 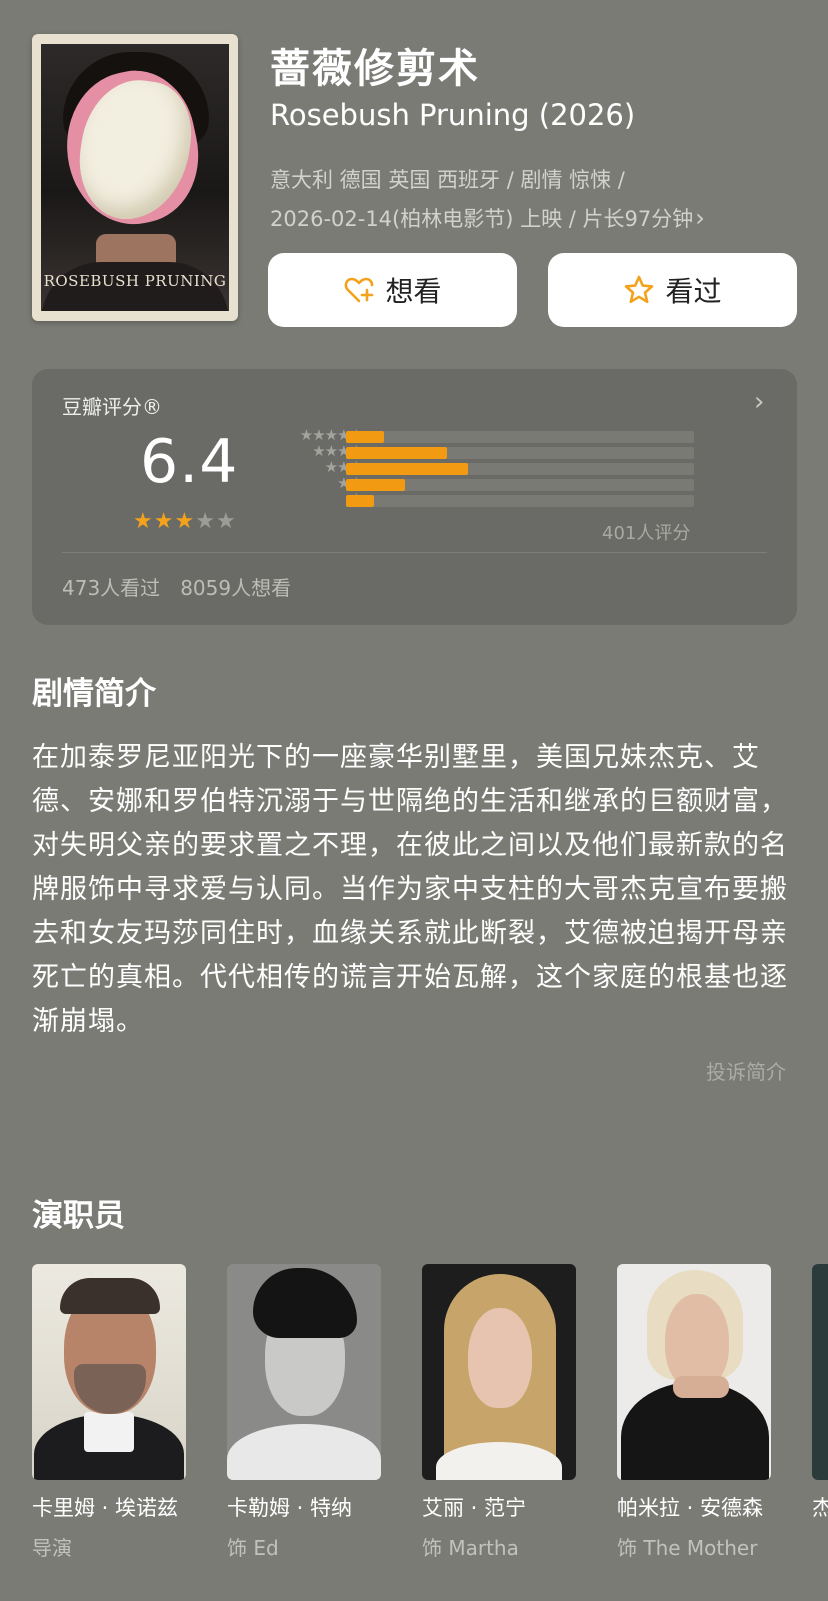 What do you see at coordinates (407, 469) in the screenshot?
I see `distribution-bar-3-star` at bounding box center [407, 469].